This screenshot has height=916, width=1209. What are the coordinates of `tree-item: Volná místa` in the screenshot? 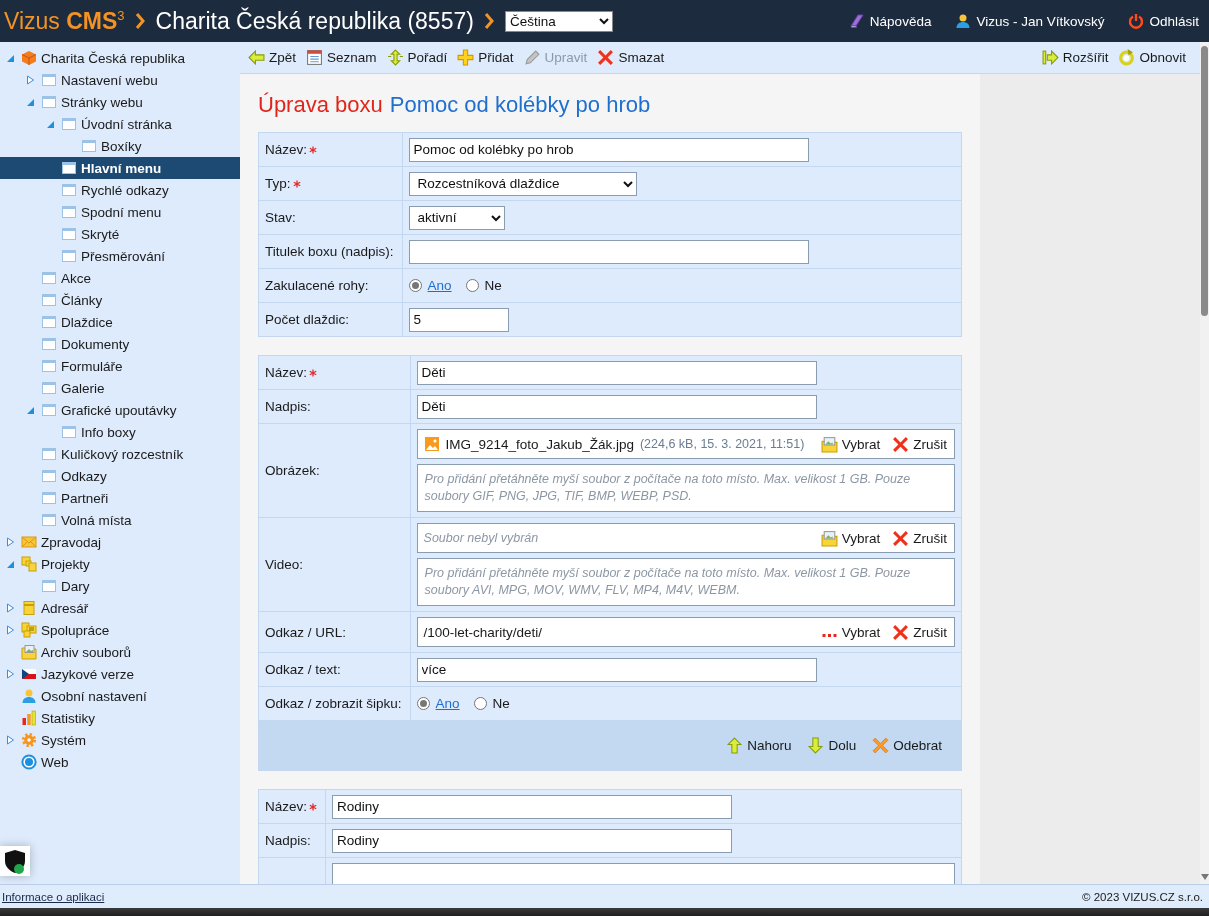 It's located at (120, 520).